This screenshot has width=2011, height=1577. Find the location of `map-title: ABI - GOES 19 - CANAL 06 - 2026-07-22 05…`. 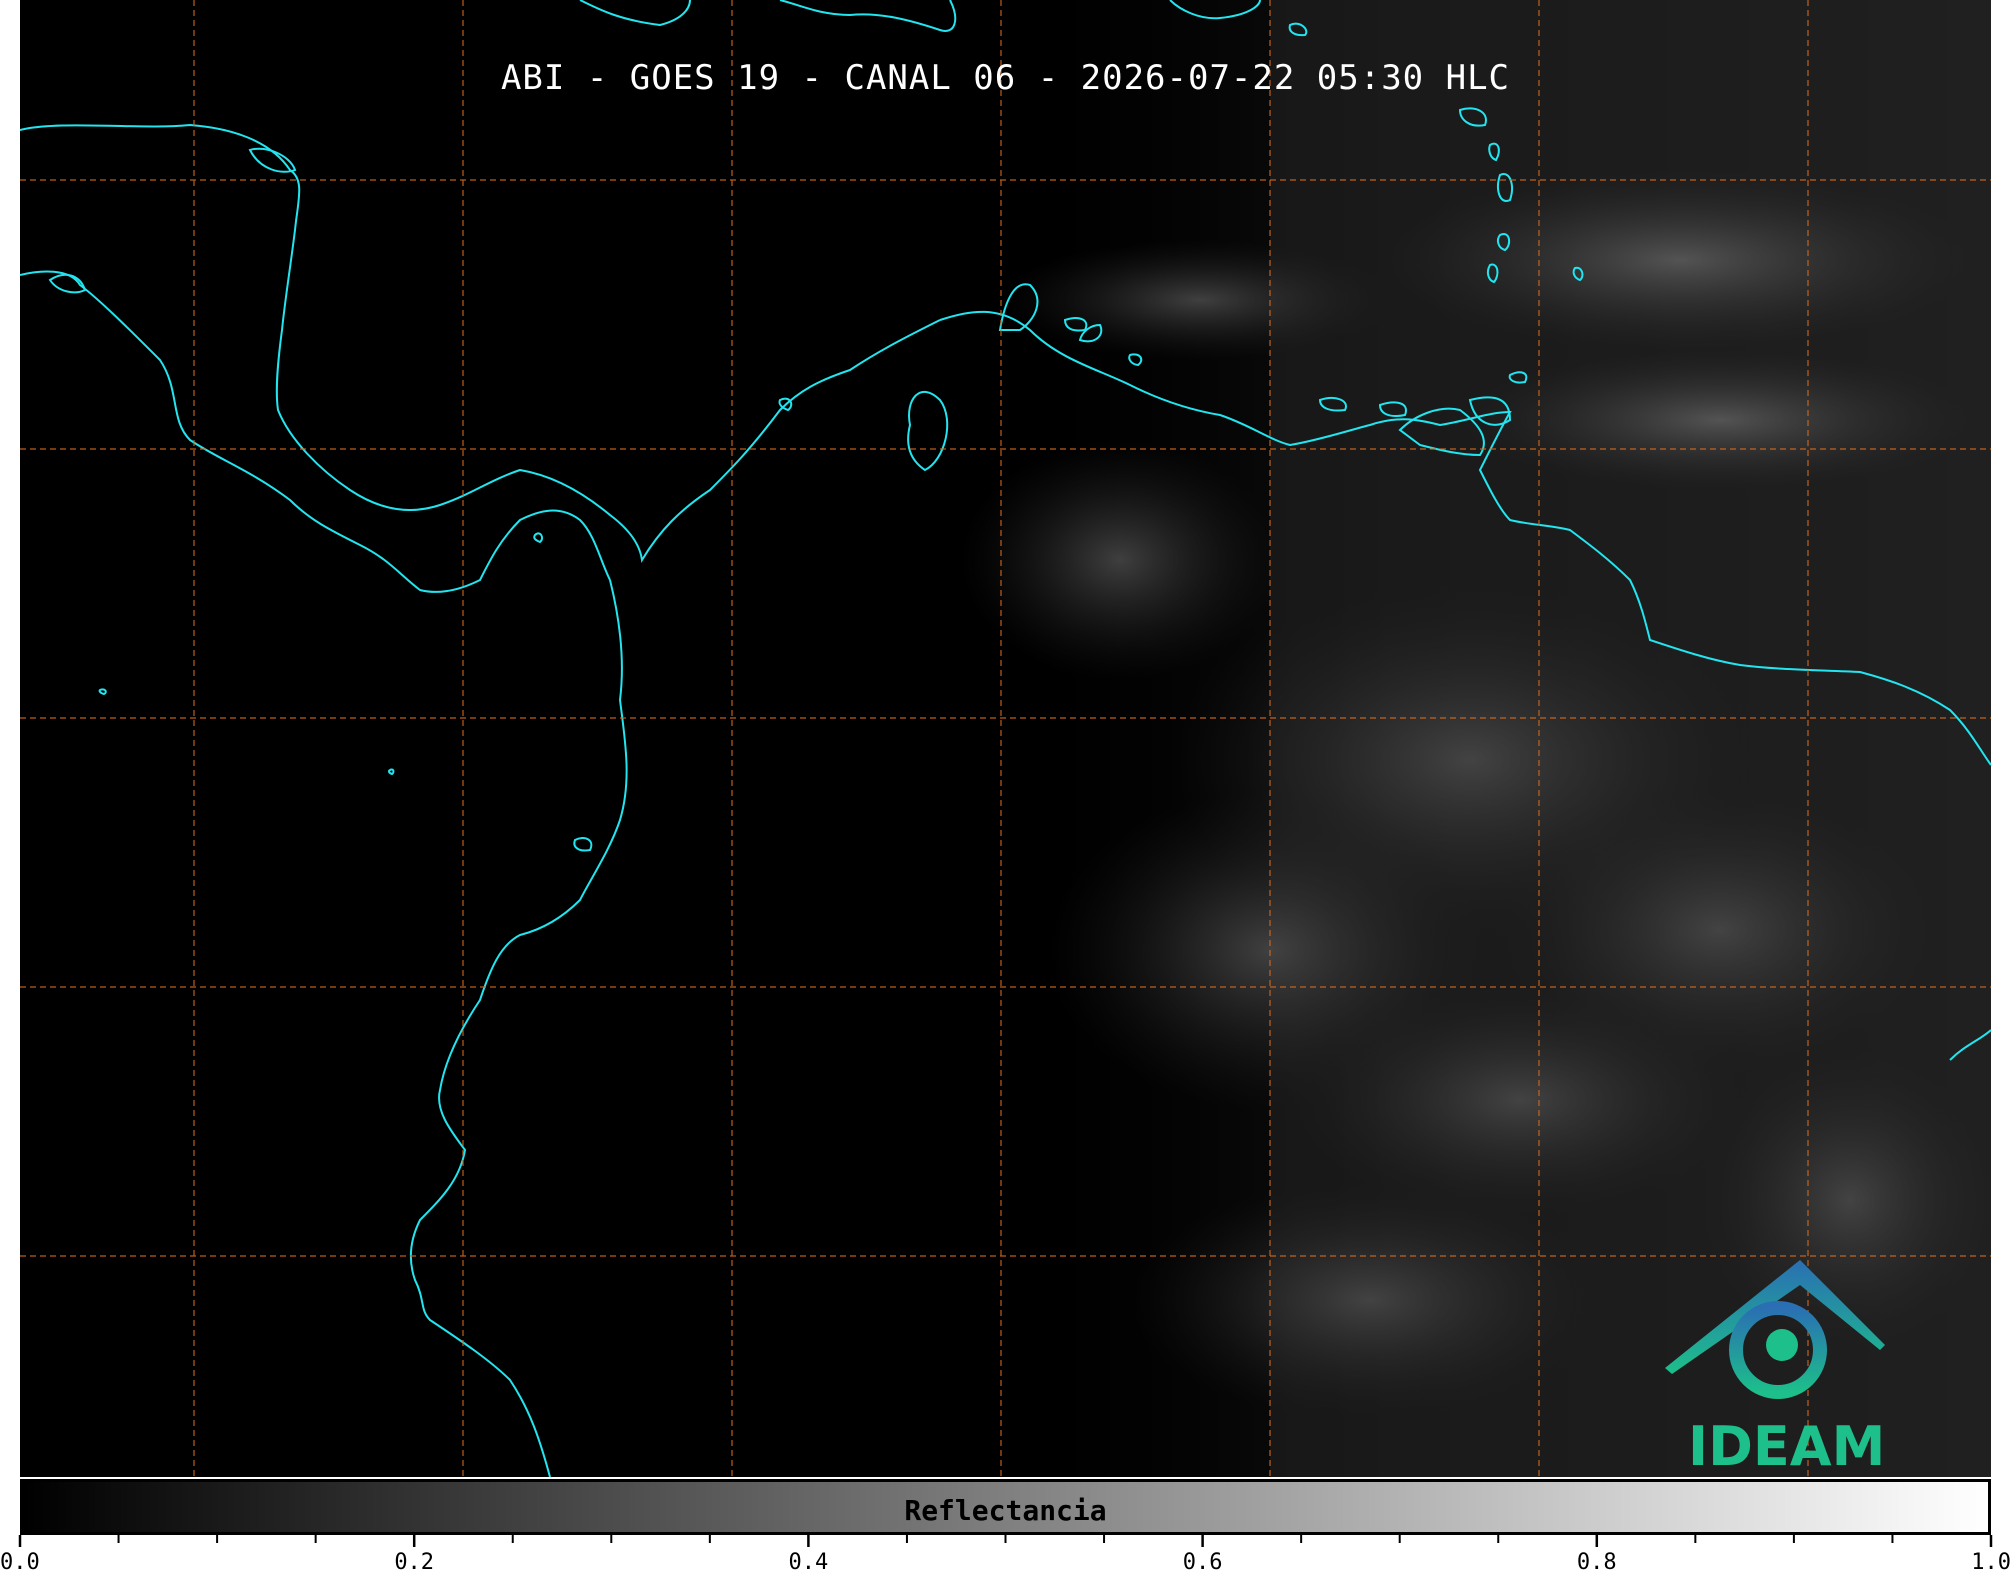

map-title: ABI - GOES 19 - CANAL 06 - 2026-07-22 05… is located at coordinates (1005, 78).